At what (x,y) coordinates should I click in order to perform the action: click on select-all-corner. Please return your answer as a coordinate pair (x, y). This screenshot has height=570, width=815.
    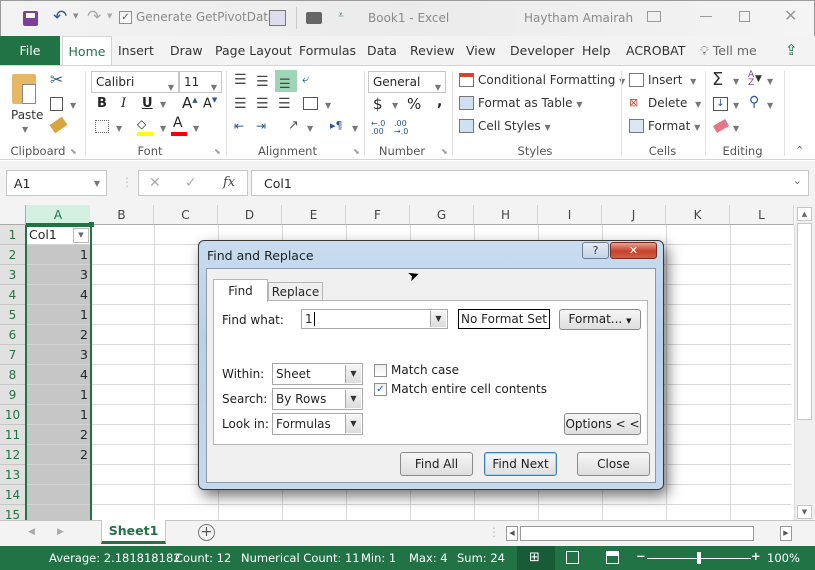
    Looking at the image, I should click on (13, 215).